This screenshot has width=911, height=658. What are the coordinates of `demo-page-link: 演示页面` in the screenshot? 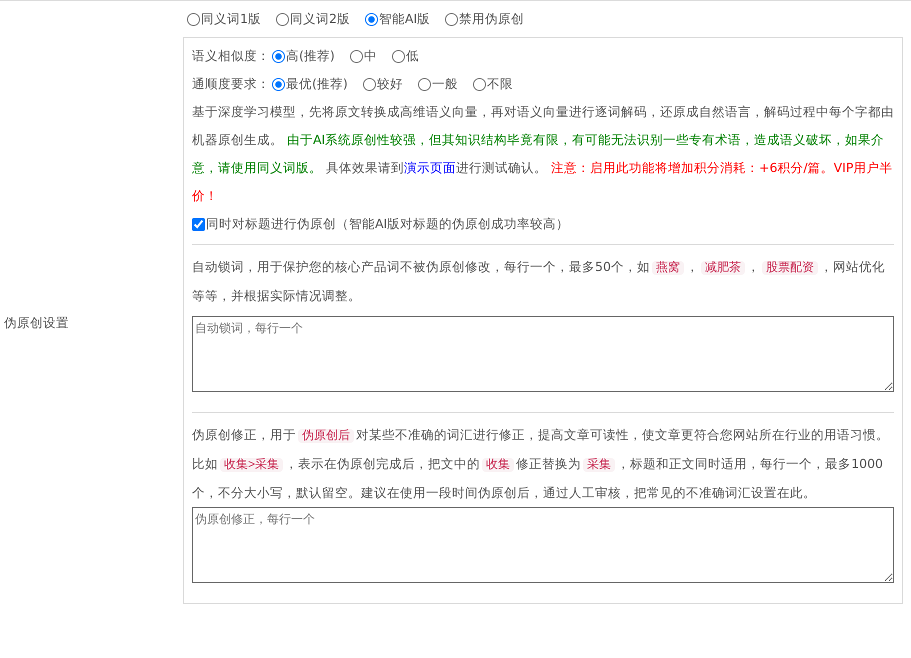 It's located at (430, 167).